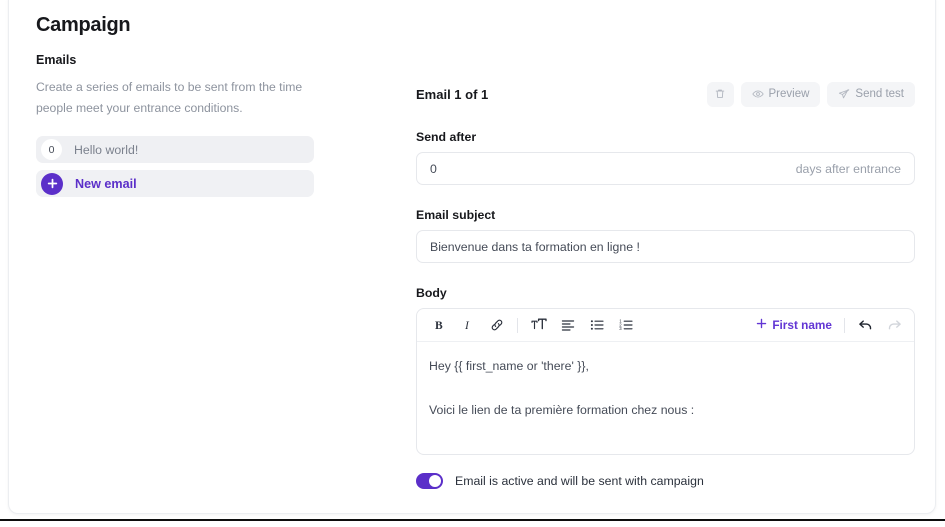  What do you see at coordinates (844, 94) in the screenshot?
I see `paper-plane-icon` at bounding box center [844, 94].